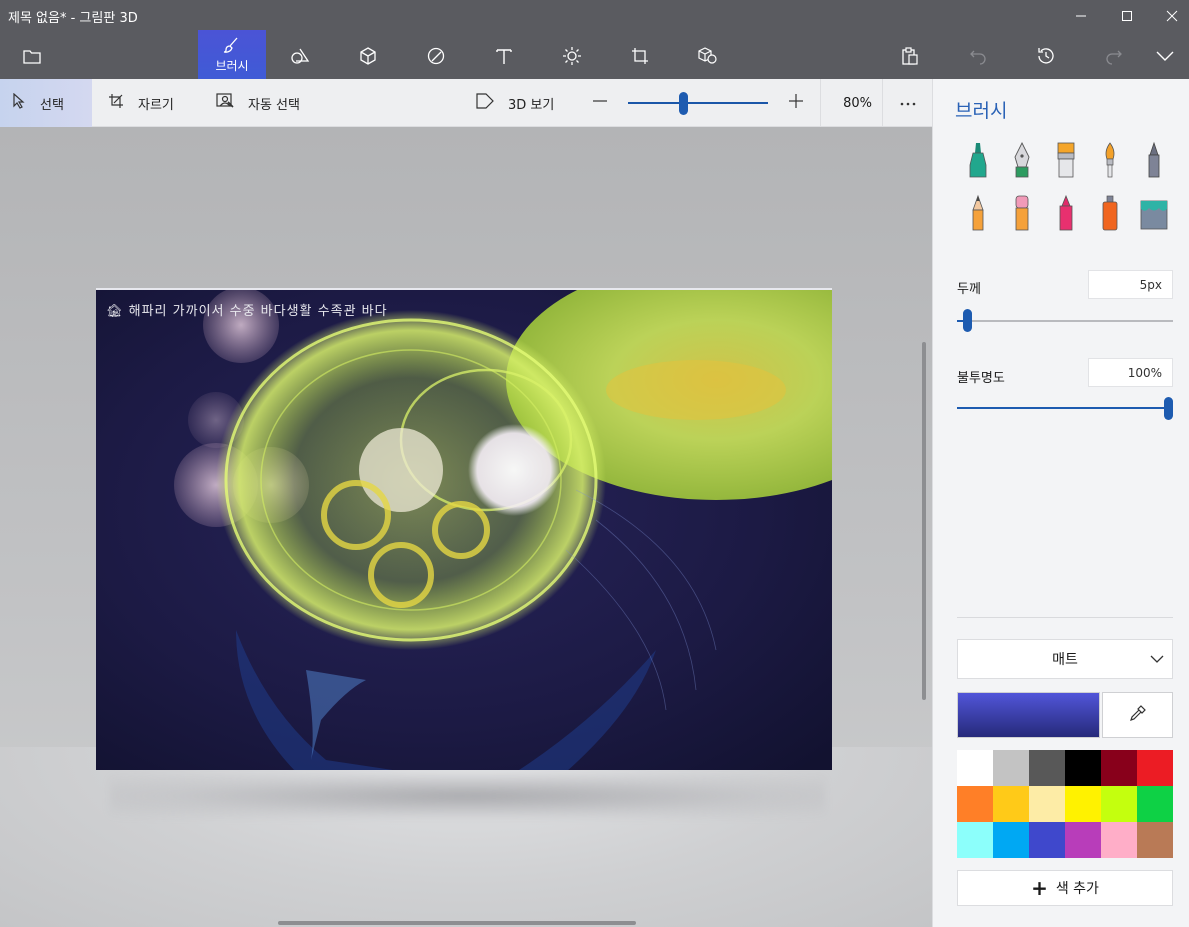 This screenshot has height=927, width=1189. What do you see at coordinates (1081, 16) in the screenshot?
I see `minimize-button` at bounding box center [1081, 16].